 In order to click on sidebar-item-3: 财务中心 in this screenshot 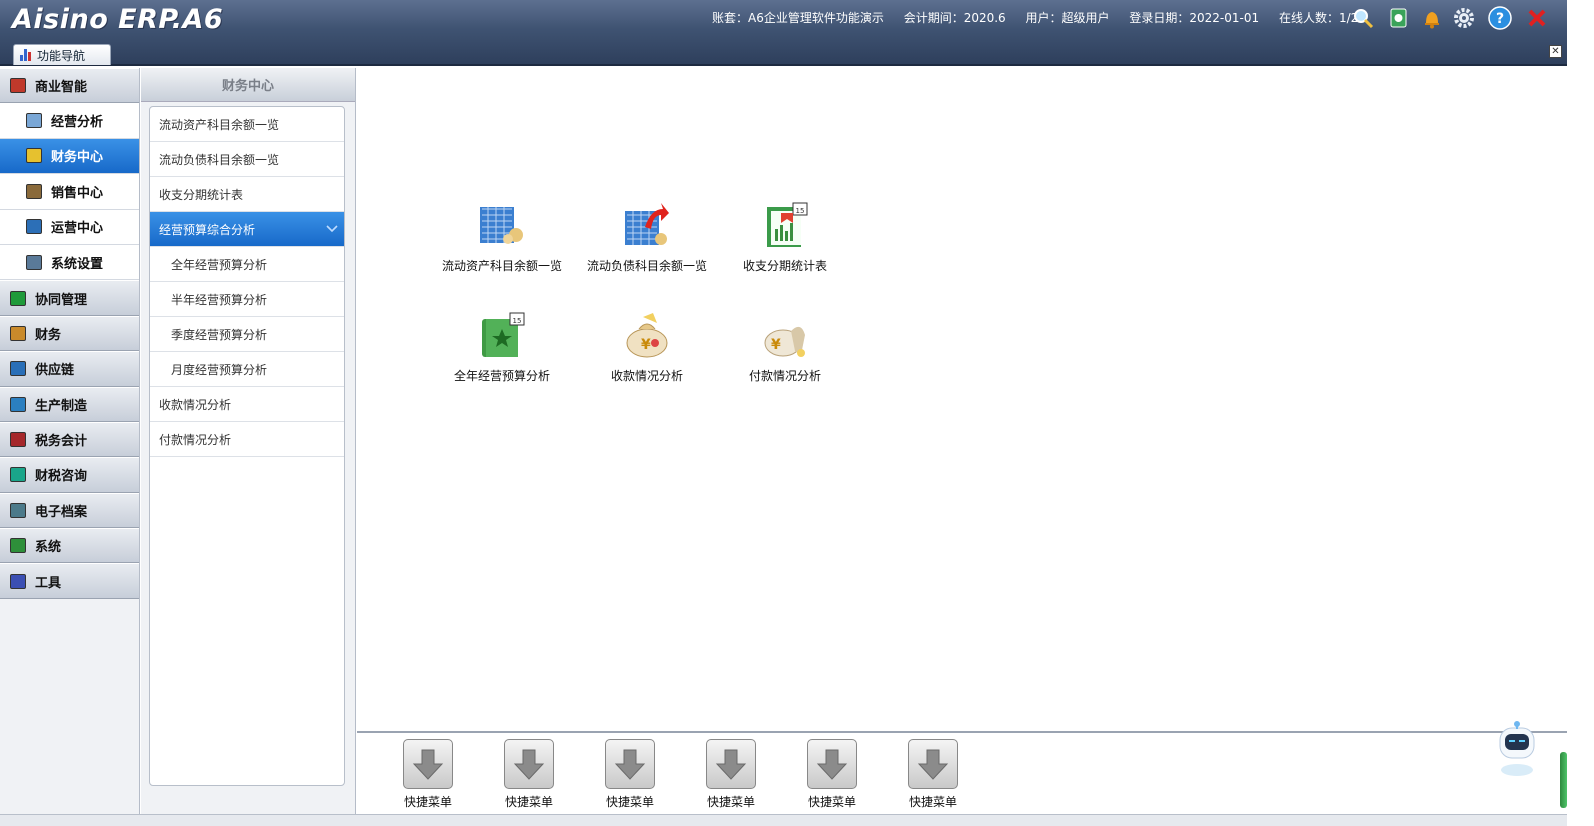, I will do `click(69, 156)`.